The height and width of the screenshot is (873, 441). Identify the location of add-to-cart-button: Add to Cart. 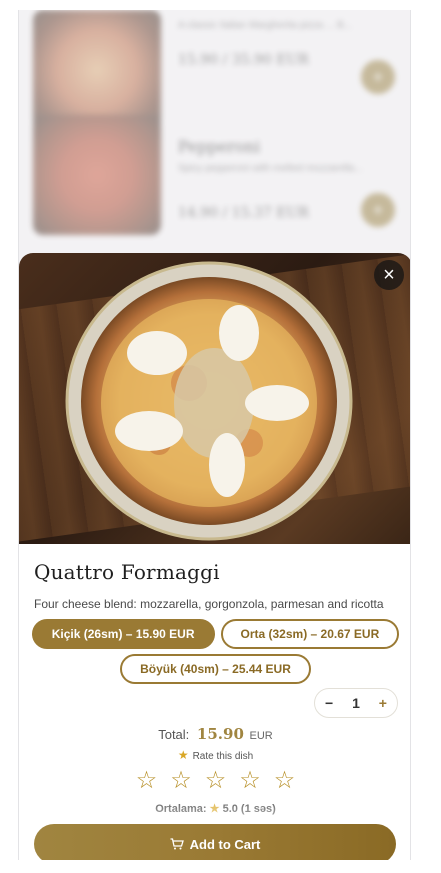
(215, 842).